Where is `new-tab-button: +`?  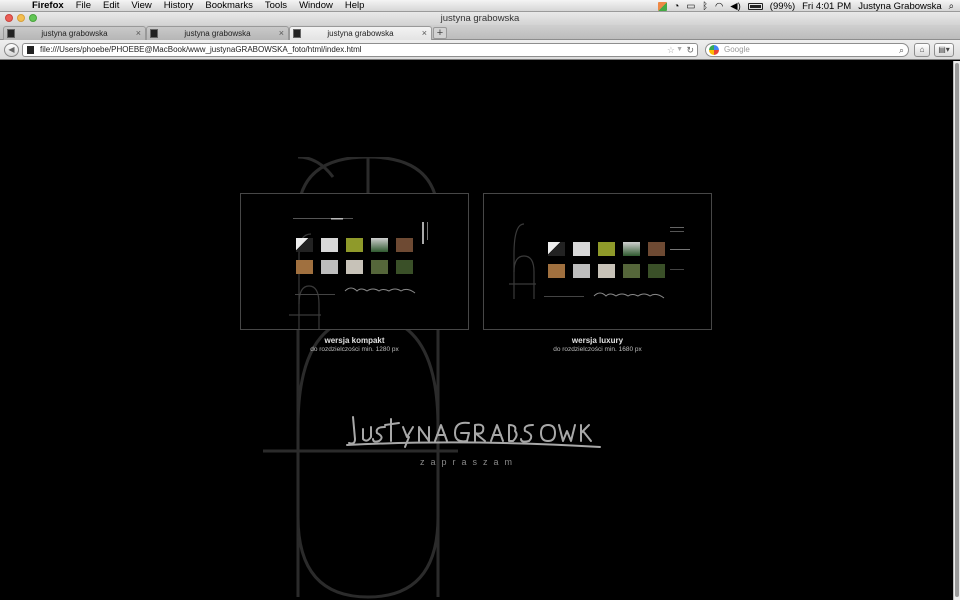
new-tab-button: + is located at coordinates (440, 33).